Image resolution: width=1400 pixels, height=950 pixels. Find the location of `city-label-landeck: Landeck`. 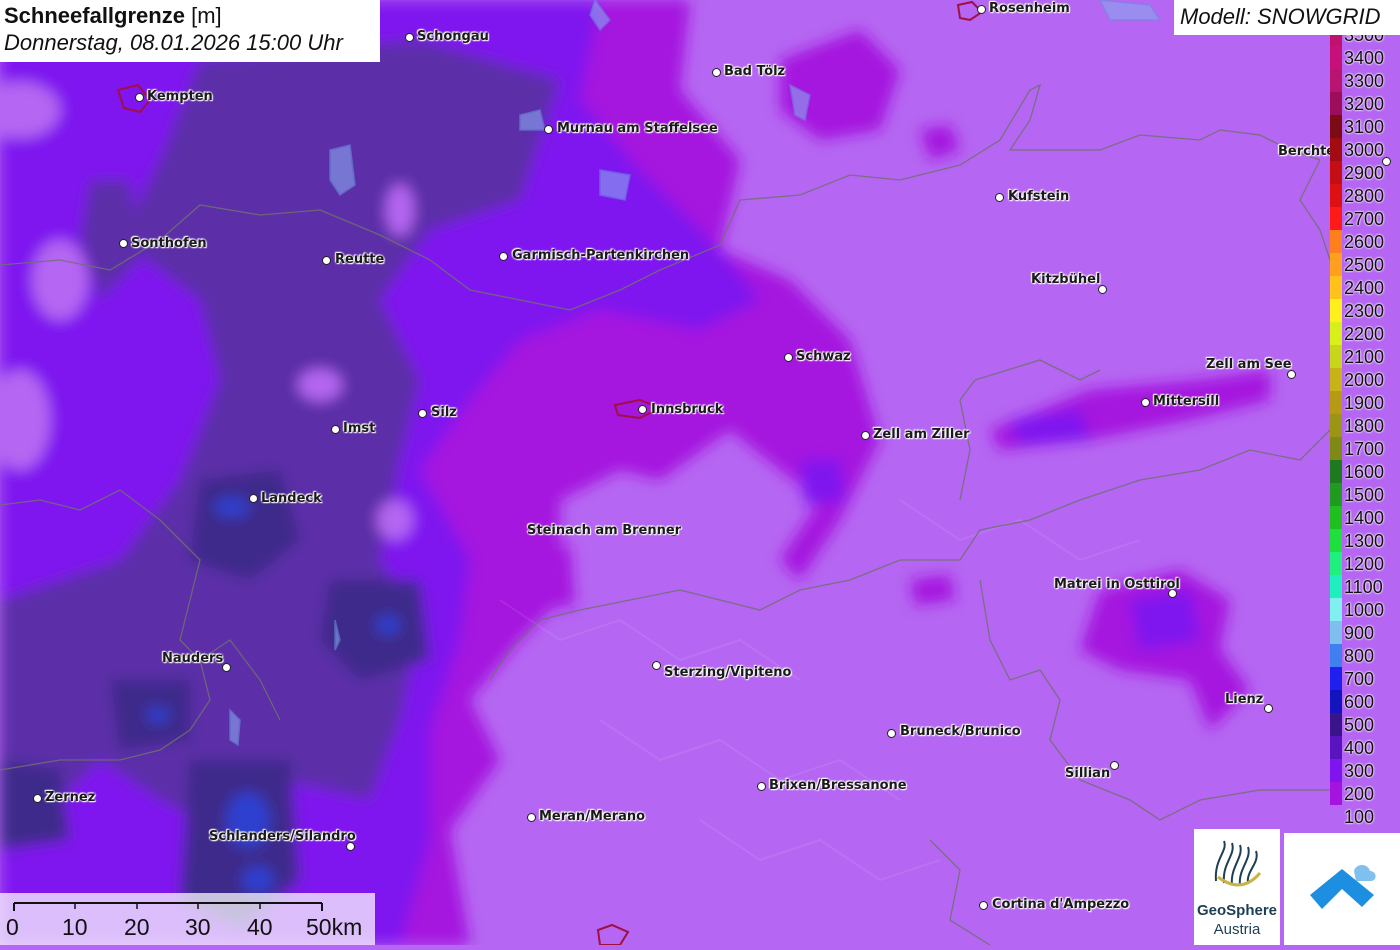

city-label-landeck: Landeck is located at coordinates (291, 498).